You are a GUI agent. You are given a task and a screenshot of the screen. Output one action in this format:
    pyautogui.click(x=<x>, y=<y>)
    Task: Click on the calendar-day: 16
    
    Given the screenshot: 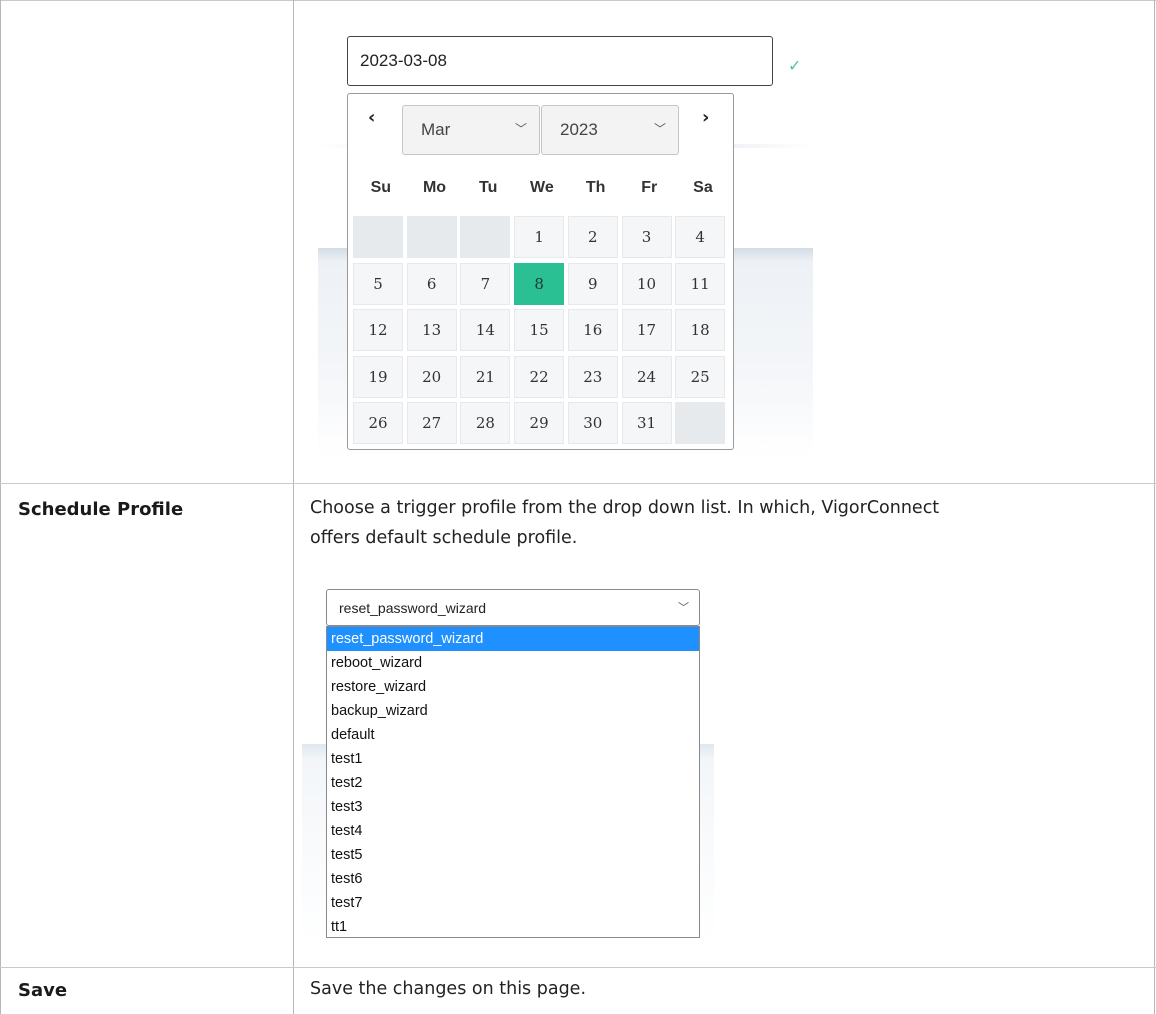 What is the action you would take?
    pyautogui.click(x=592, y=330)
    